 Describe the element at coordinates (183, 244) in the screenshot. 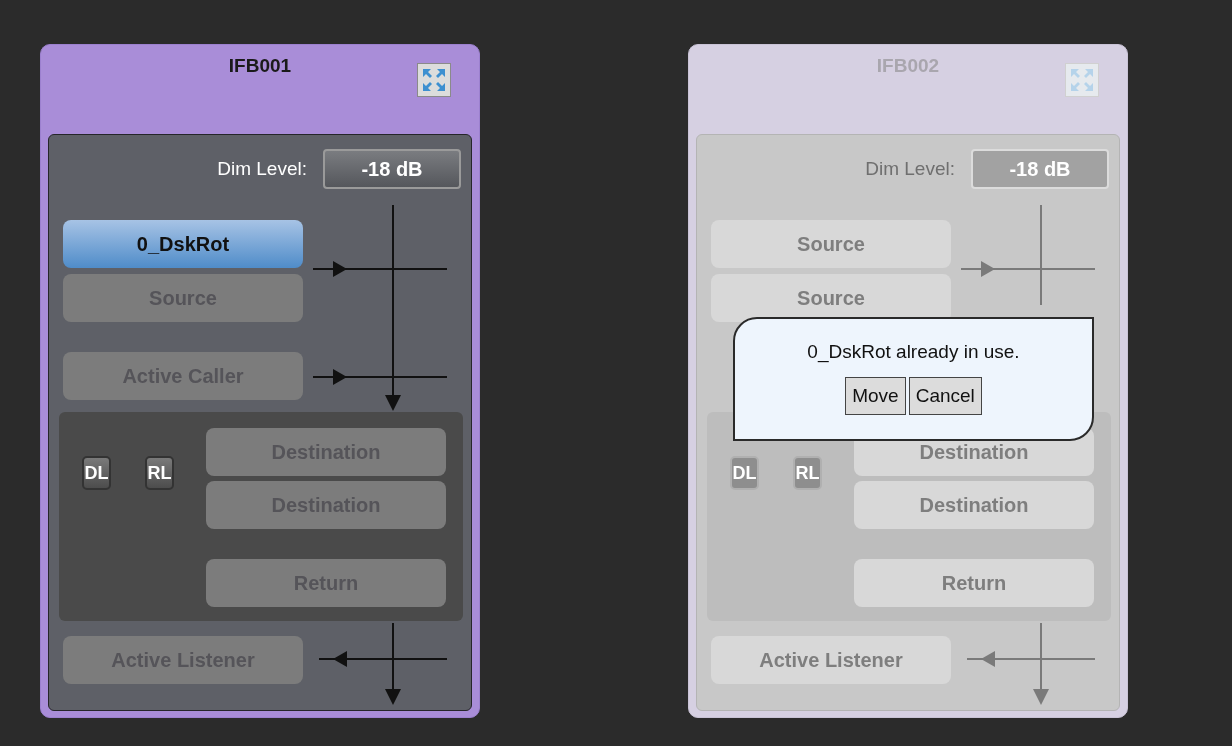

I see `source-button: 0_DskRot` at that location.